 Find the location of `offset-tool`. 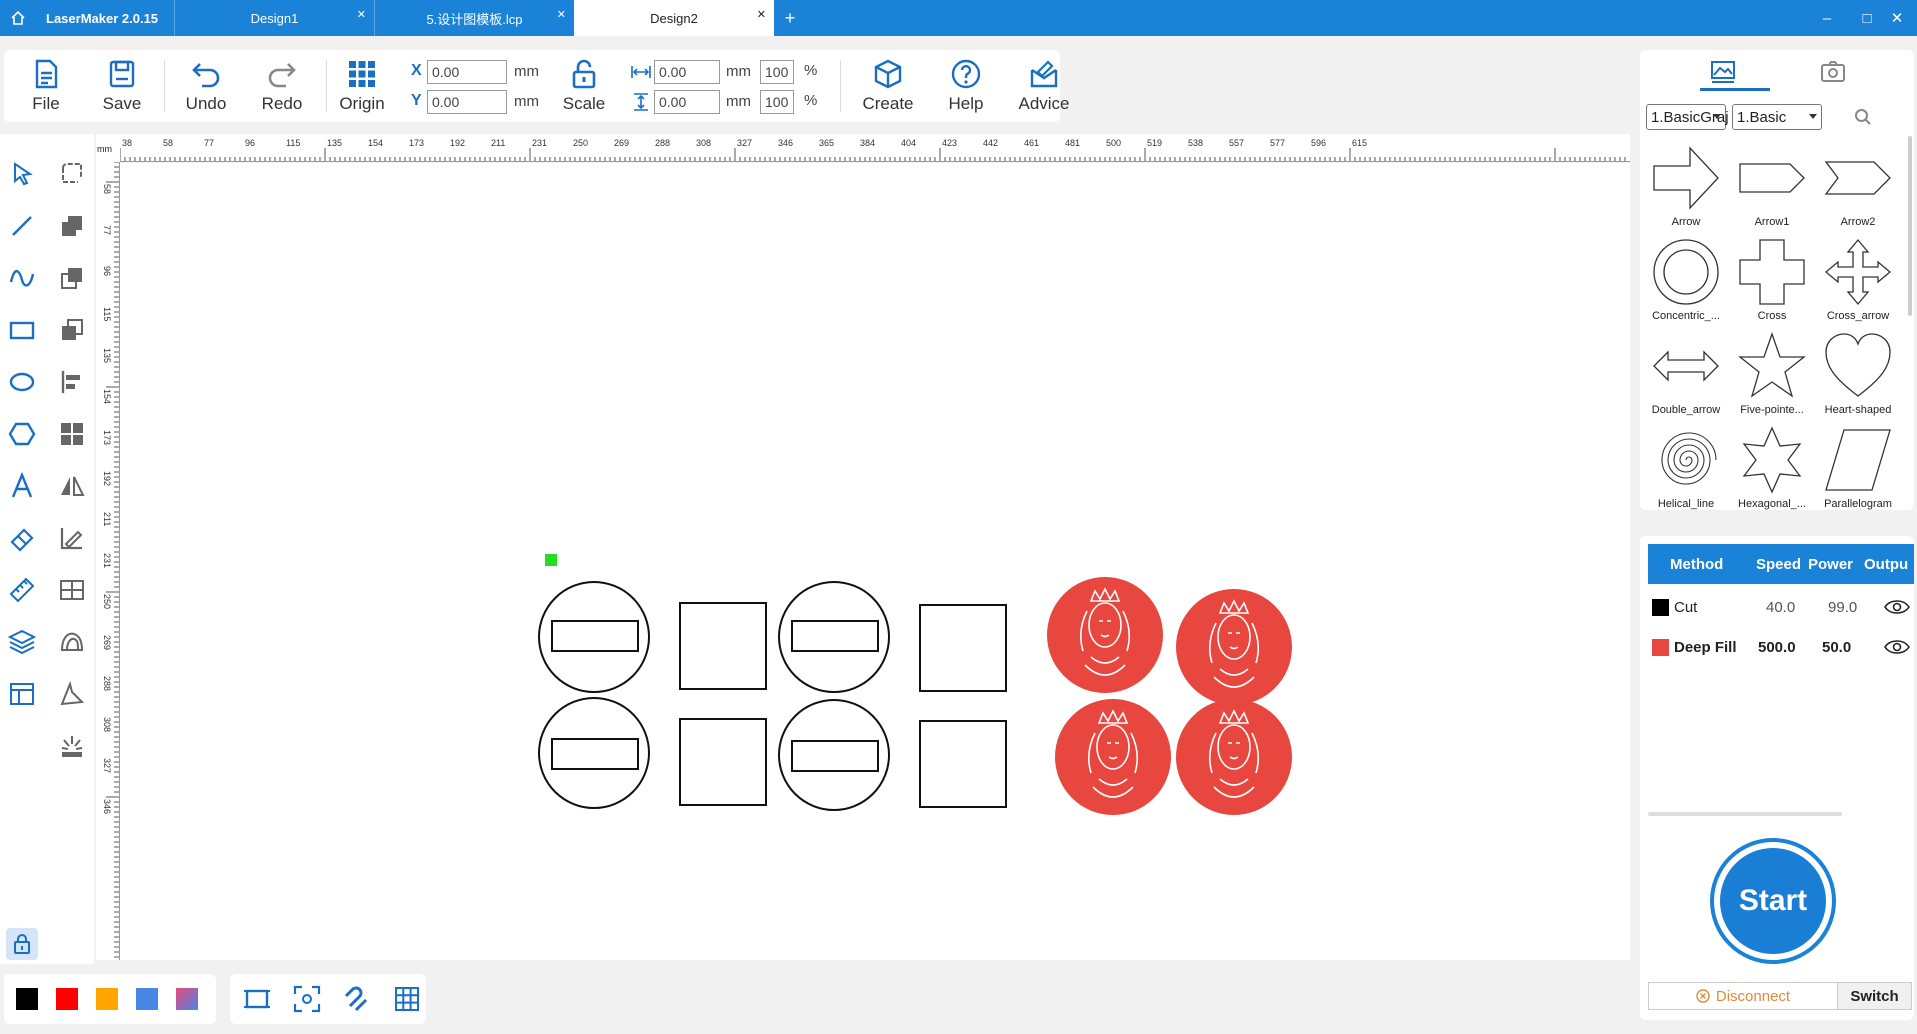

offset-tool is located at coordinates (72, 642).